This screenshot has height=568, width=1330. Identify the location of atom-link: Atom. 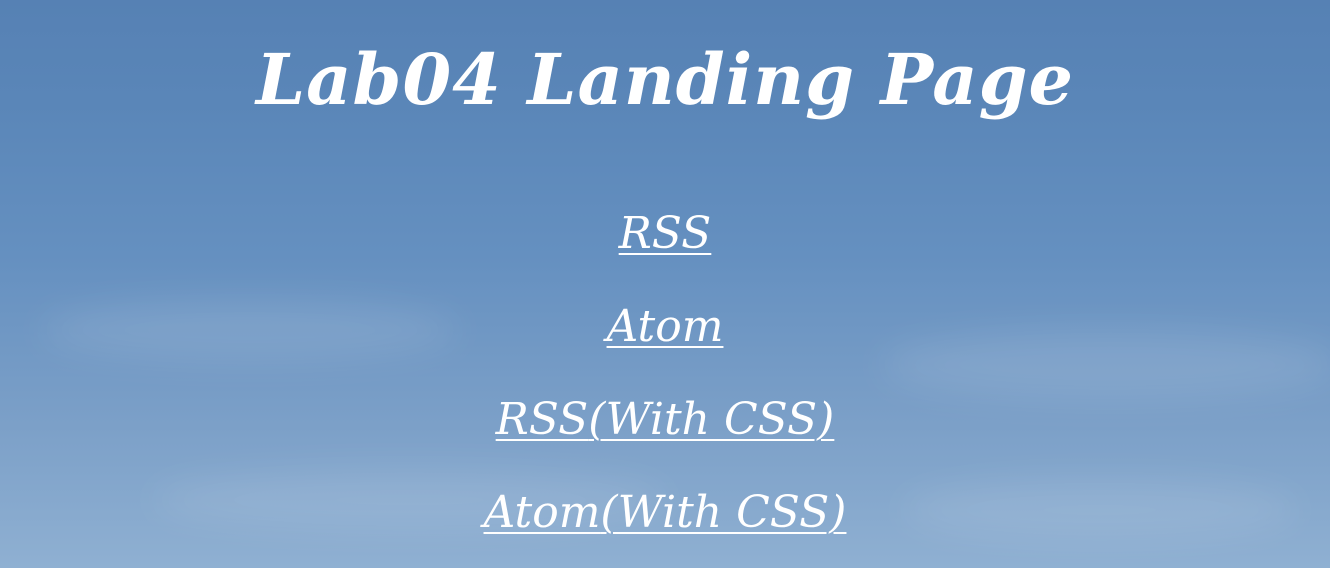
(665, 326).